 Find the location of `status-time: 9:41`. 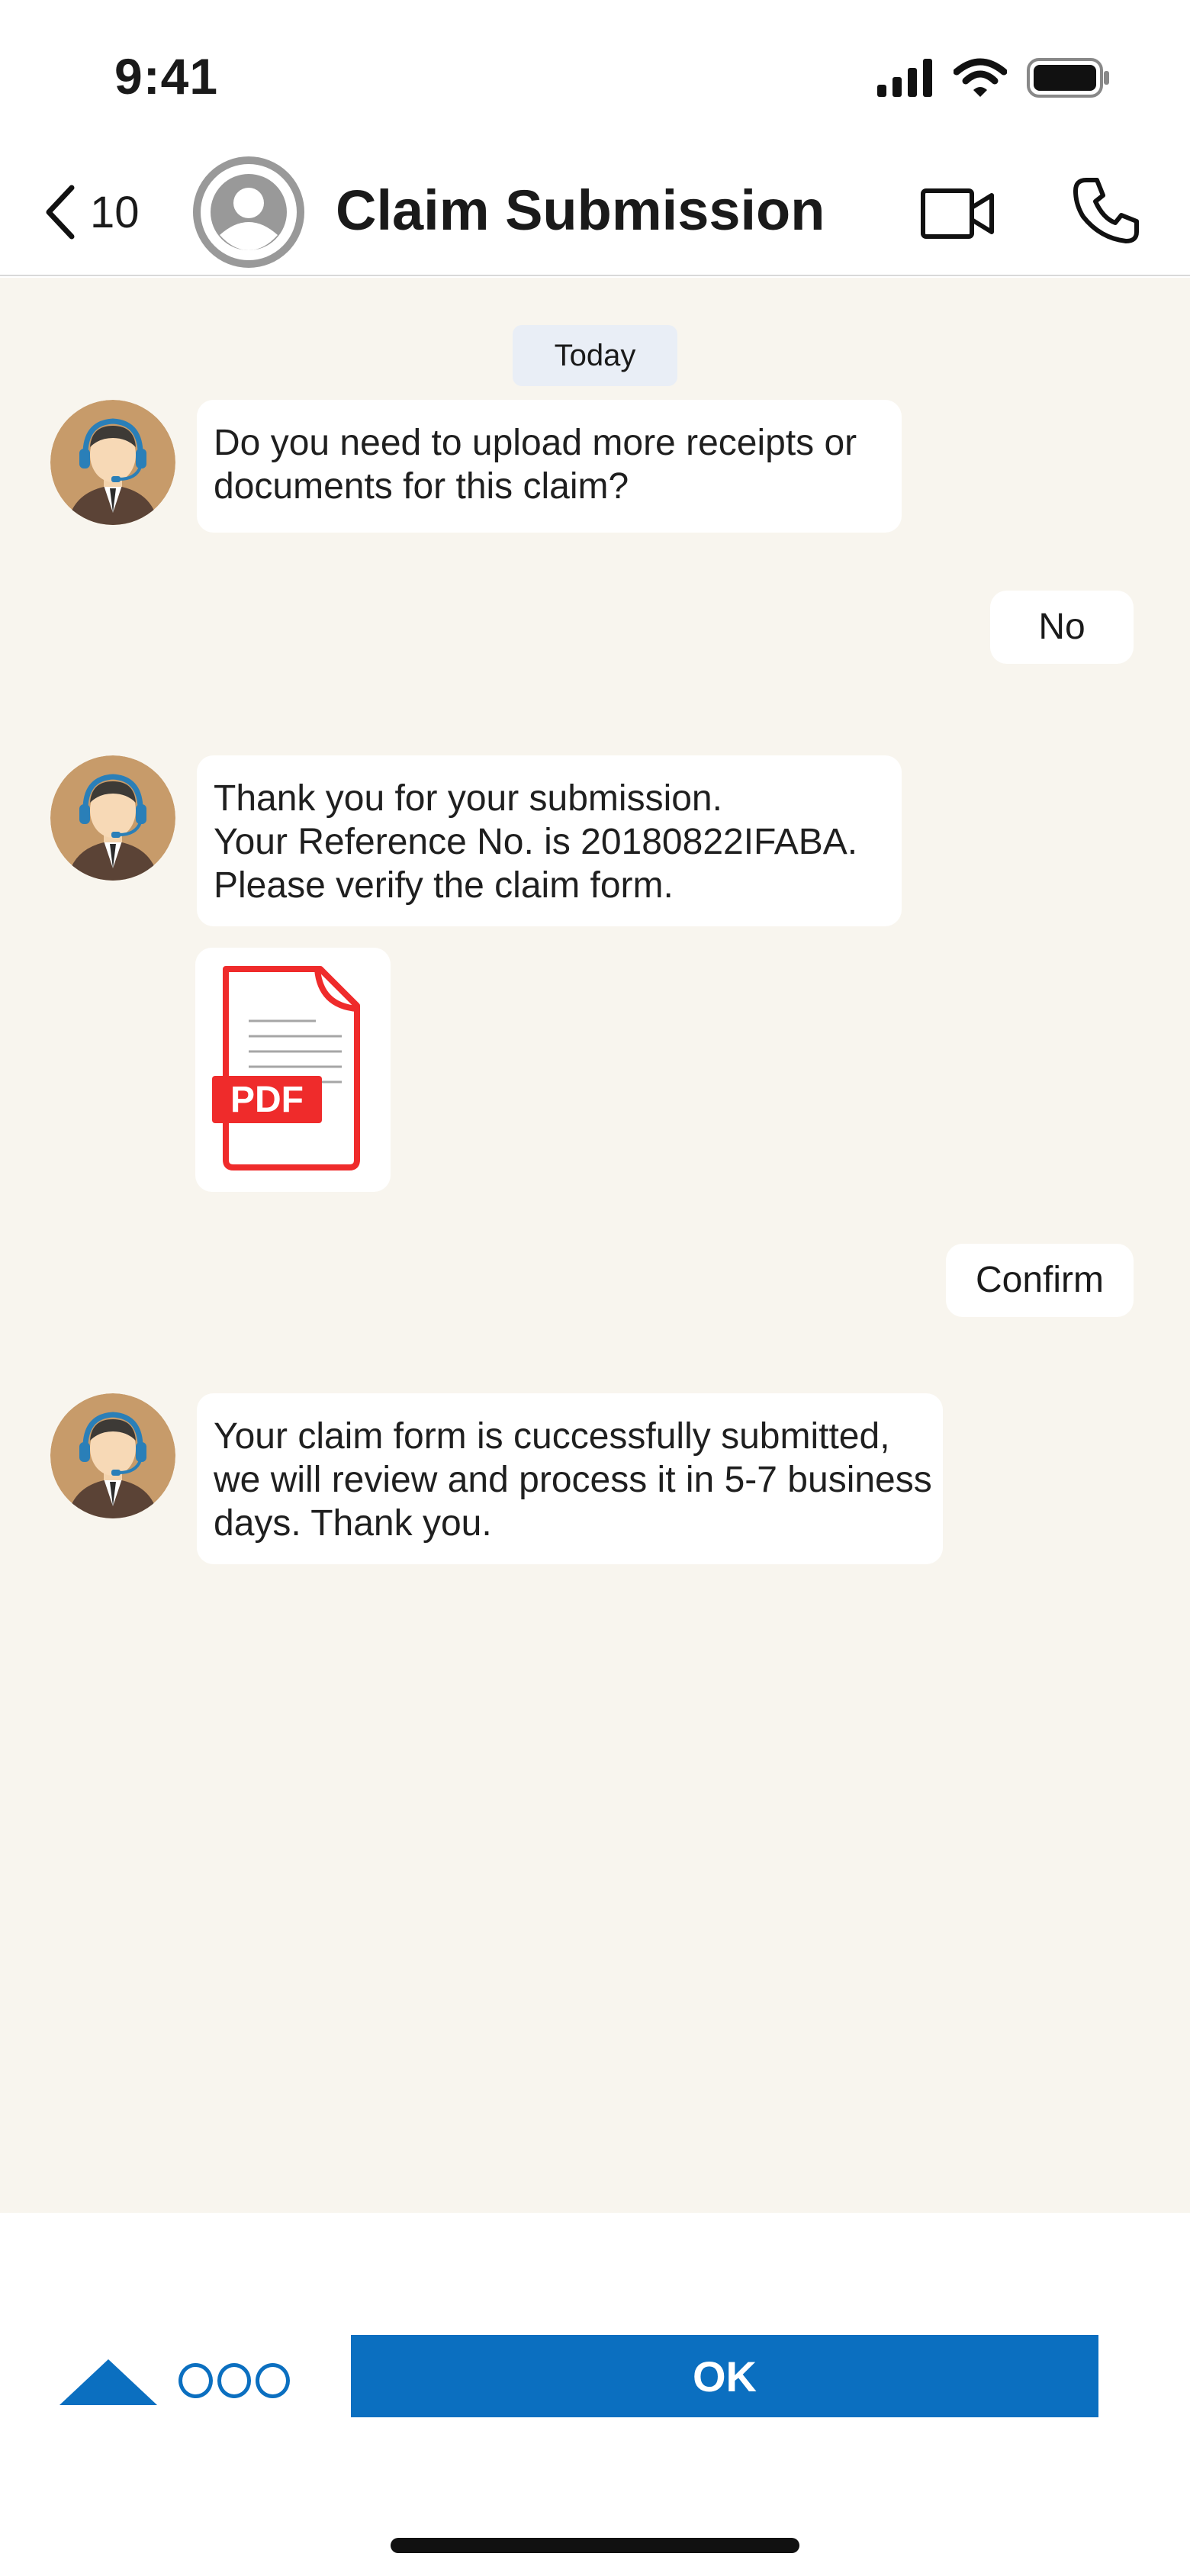

status-time: 9:41 is located at coordinates (166, 76).